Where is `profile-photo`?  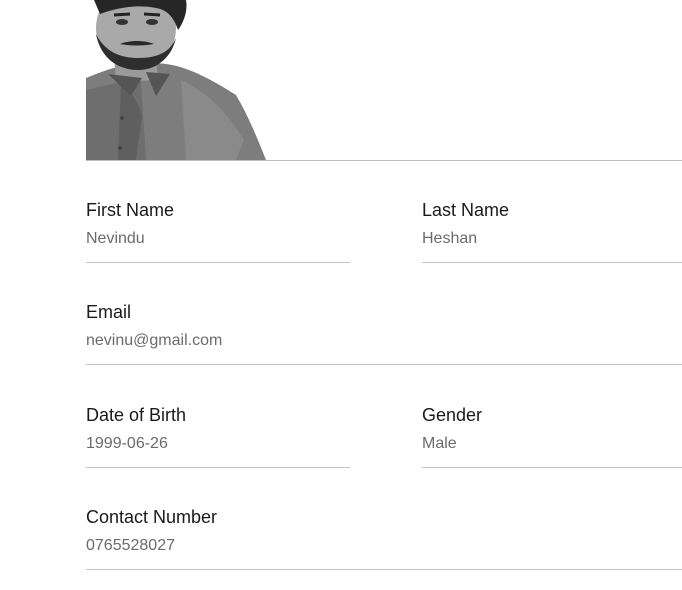
profile-photo is located at coordinates (176, 80).